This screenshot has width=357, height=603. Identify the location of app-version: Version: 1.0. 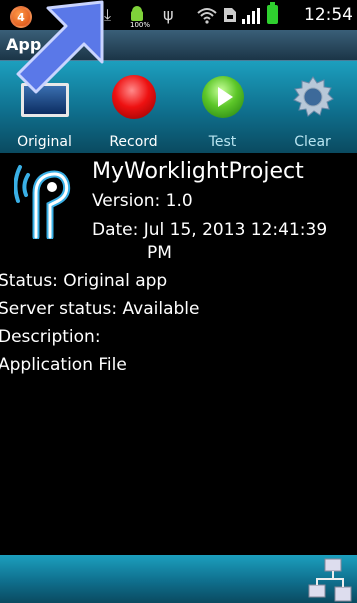
(142, 201).